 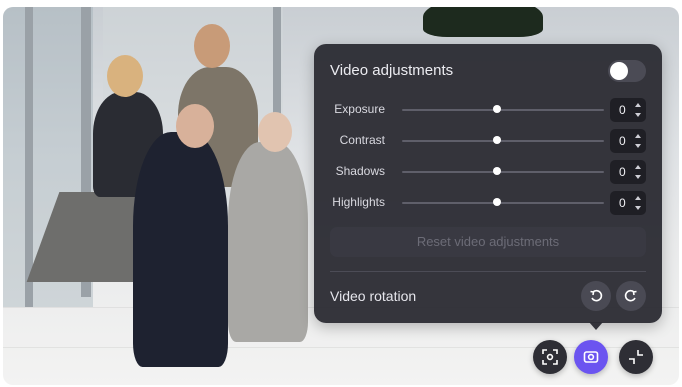 What do you see at coordinates (362, 140) in the screenshot?
I see `slider-label: Contrast` at bounding box center [362, 140].